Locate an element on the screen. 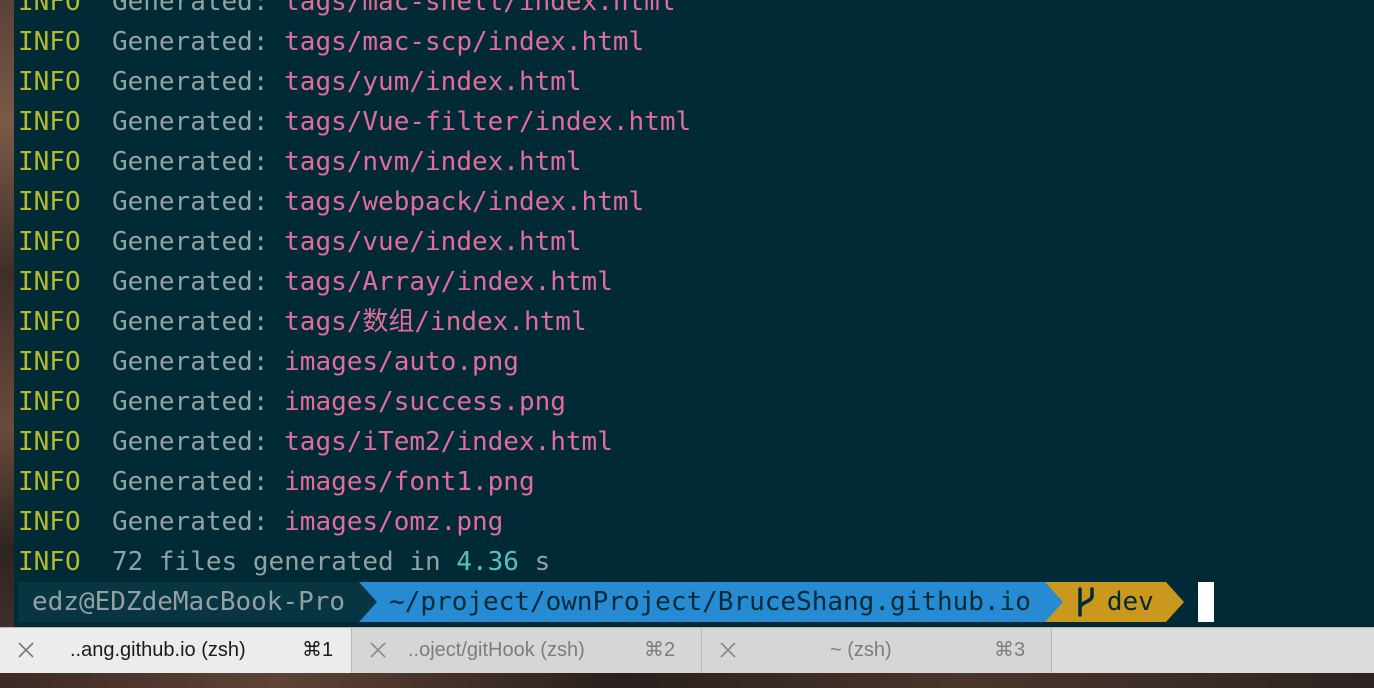 This screenshot has height=688, width=1374. prompt-branch: dev is located at coordinates (1130, 602).